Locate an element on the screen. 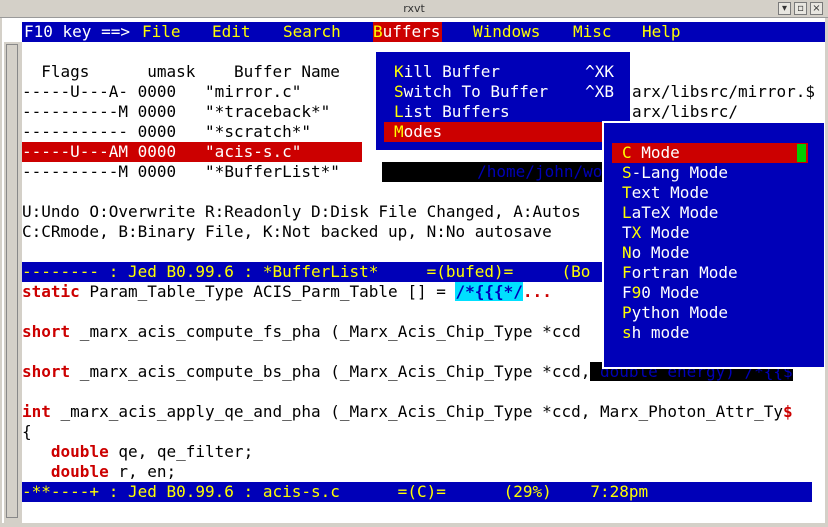 This screenshot has height=527, width=828. menu-help: Help is located at coordinates (661, 32).